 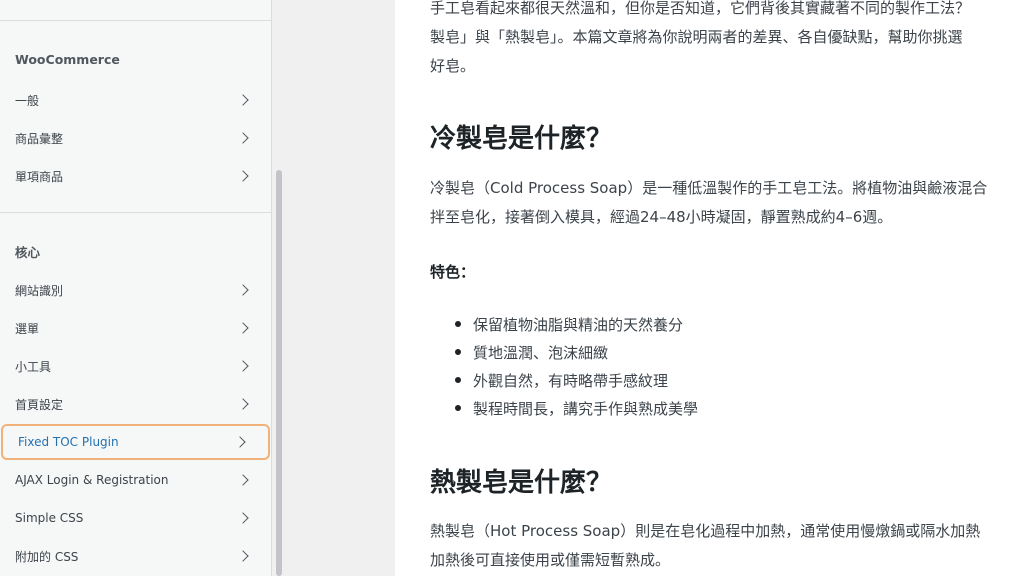 What do you see at coordinates (39, 138) in the screenshot?
I see `menu-item-label: 商品彙整` at bounding box center [39, 138].